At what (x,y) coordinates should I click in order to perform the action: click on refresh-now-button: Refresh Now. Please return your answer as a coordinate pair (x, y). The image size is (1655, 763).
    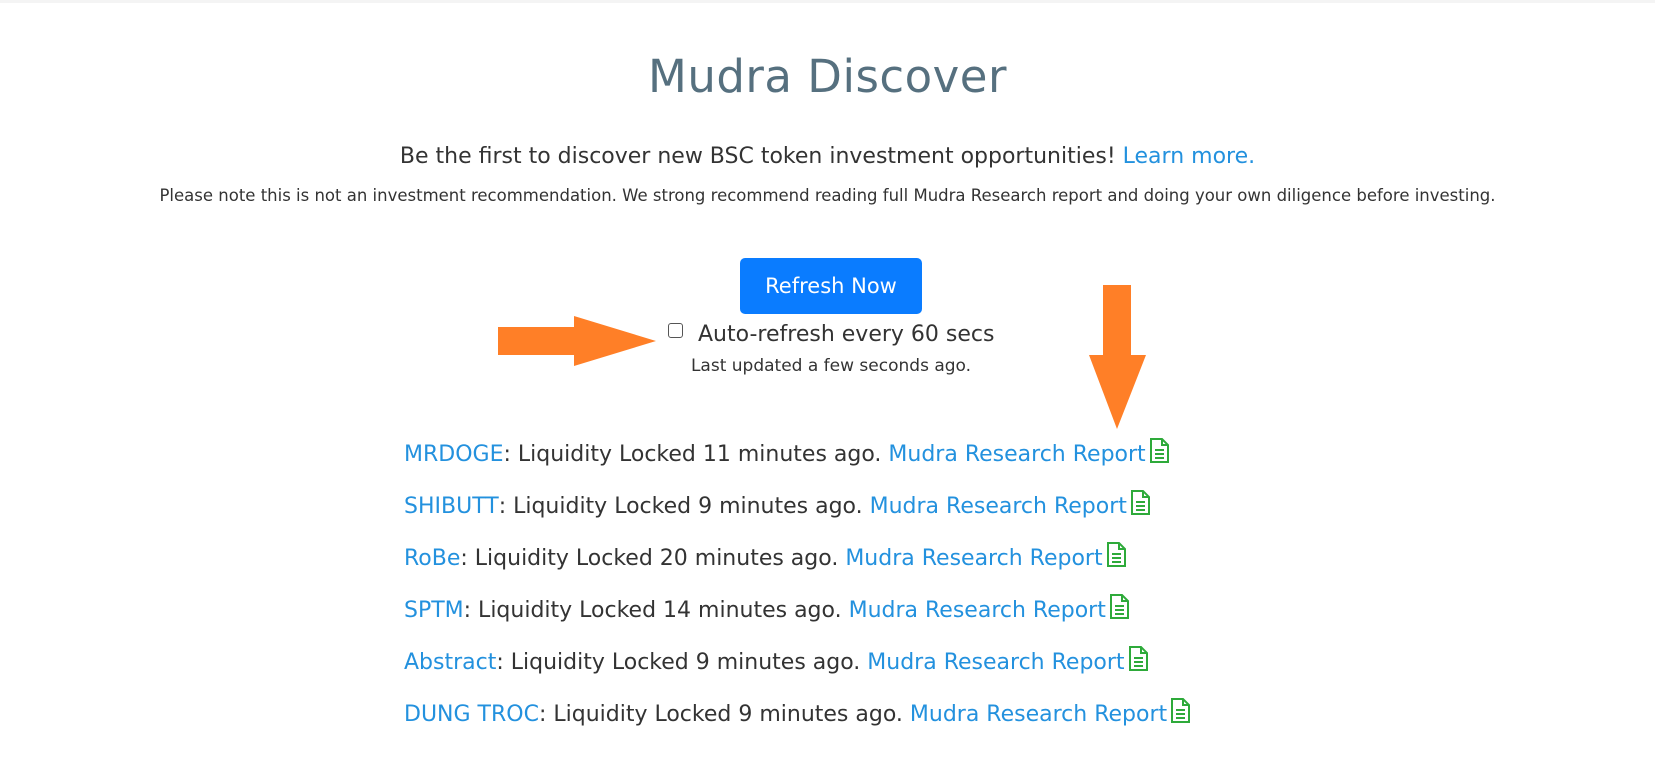
    Looking at the image, I should click on (831, 286).